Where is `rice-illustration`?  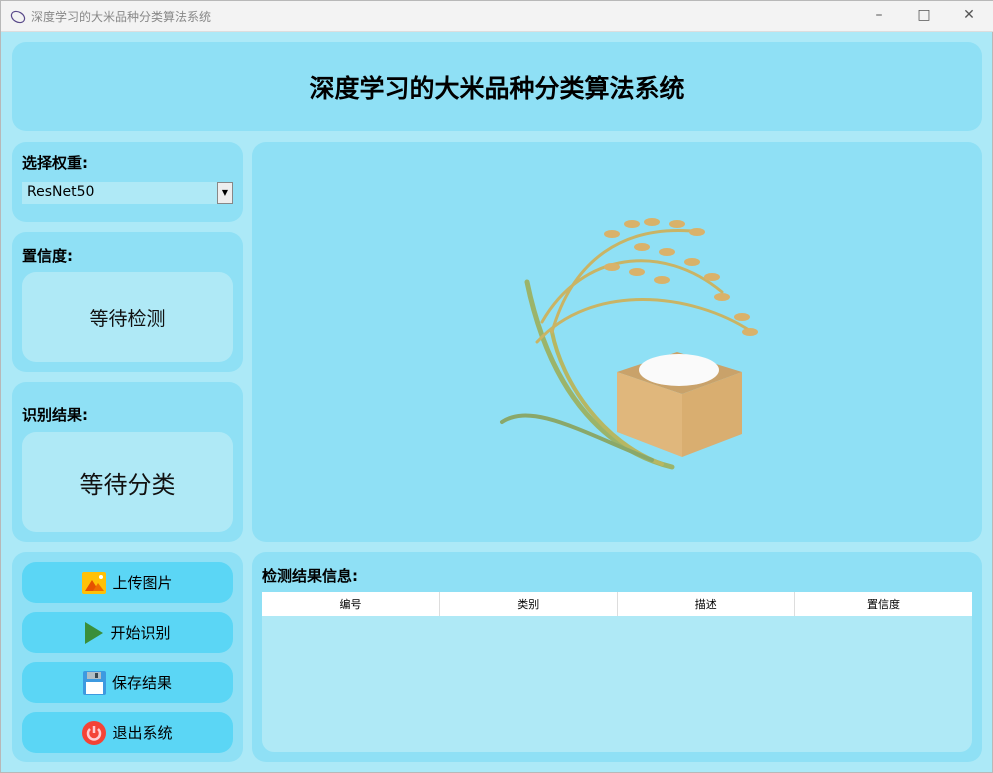 rice-illustration is located at coordinates (629, 344).